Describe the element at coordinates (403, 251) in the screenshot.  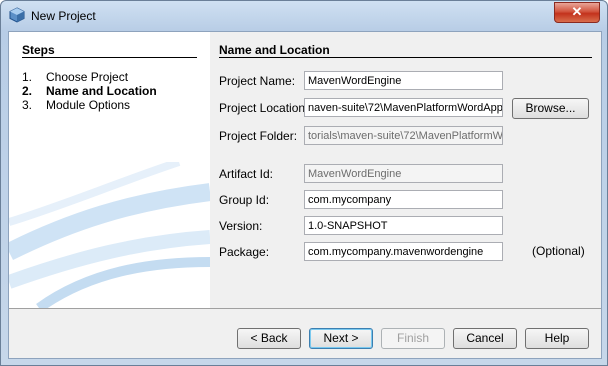
I see `package-input: com.mycompany.mavenwordengine` at that location.